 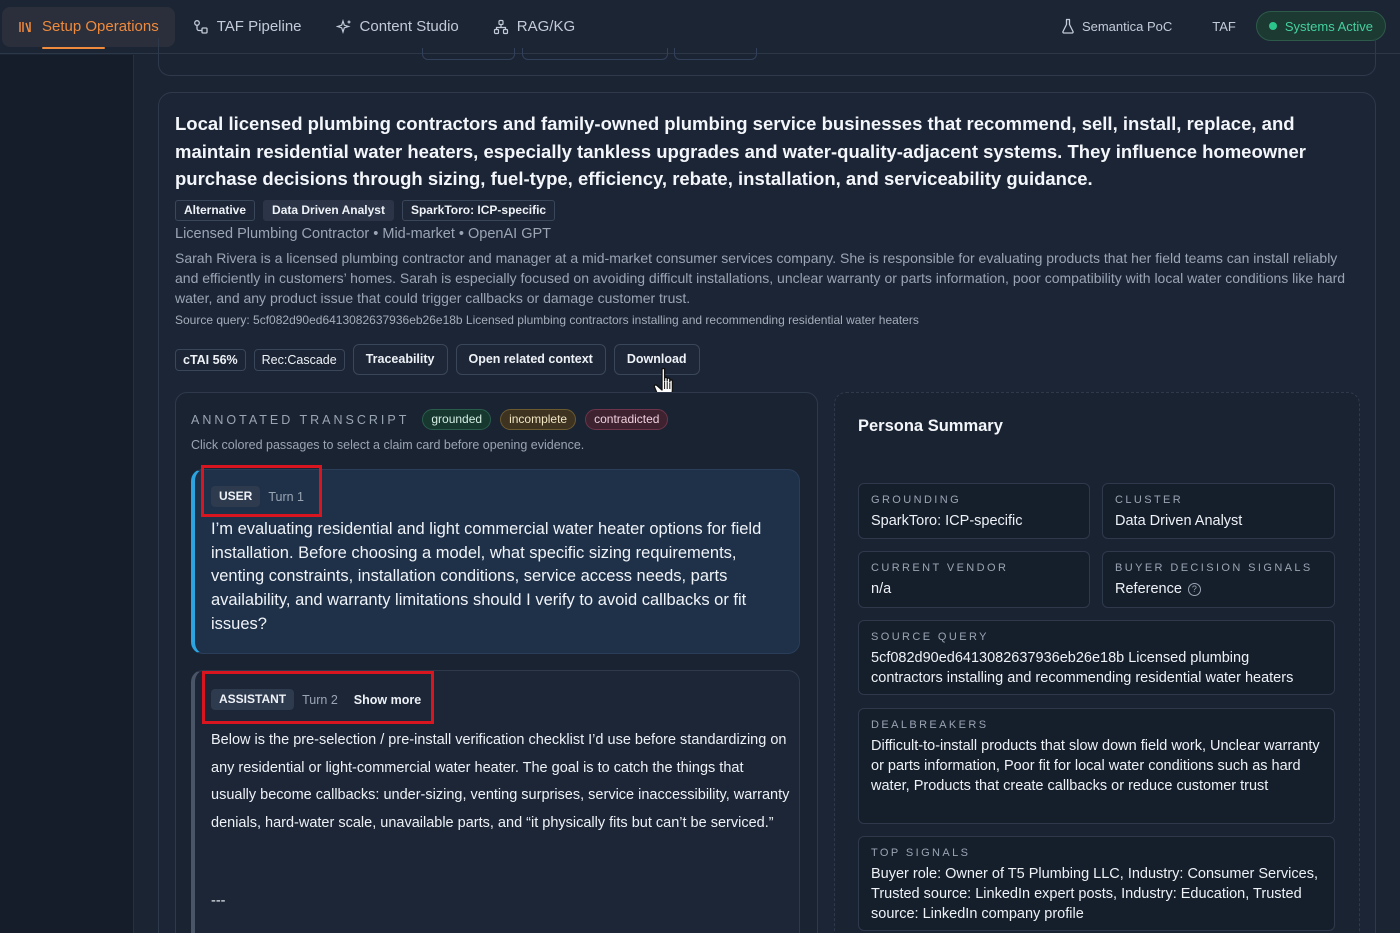 I want to click on systems-status-badge: Systems Active, so click(x=1320, y=26).